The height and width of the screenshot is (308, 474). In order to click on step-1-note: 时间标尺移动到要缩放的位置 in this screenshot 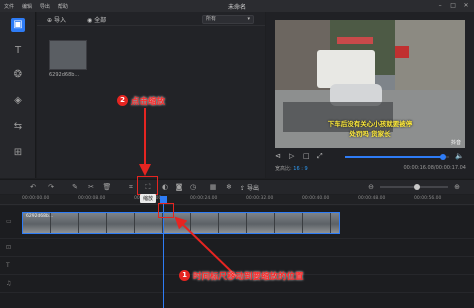, I will do `click(248, 277)`.